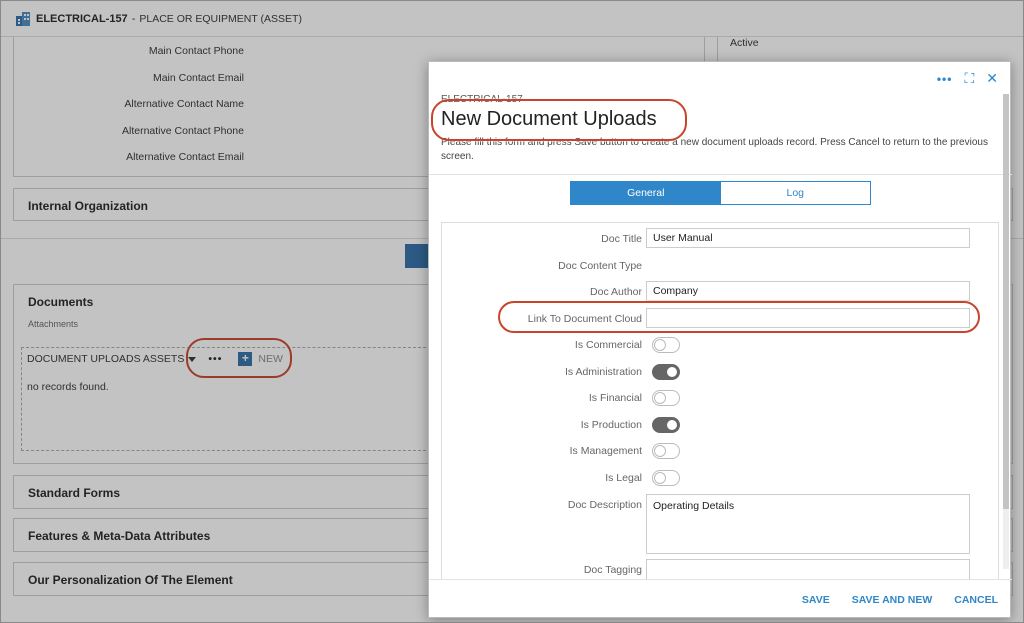 This screenshot has width=1024, height=623. Describe the element at coordinates (611, 425) in the screenshot. I see `is-production-label: Is Production` at that location.